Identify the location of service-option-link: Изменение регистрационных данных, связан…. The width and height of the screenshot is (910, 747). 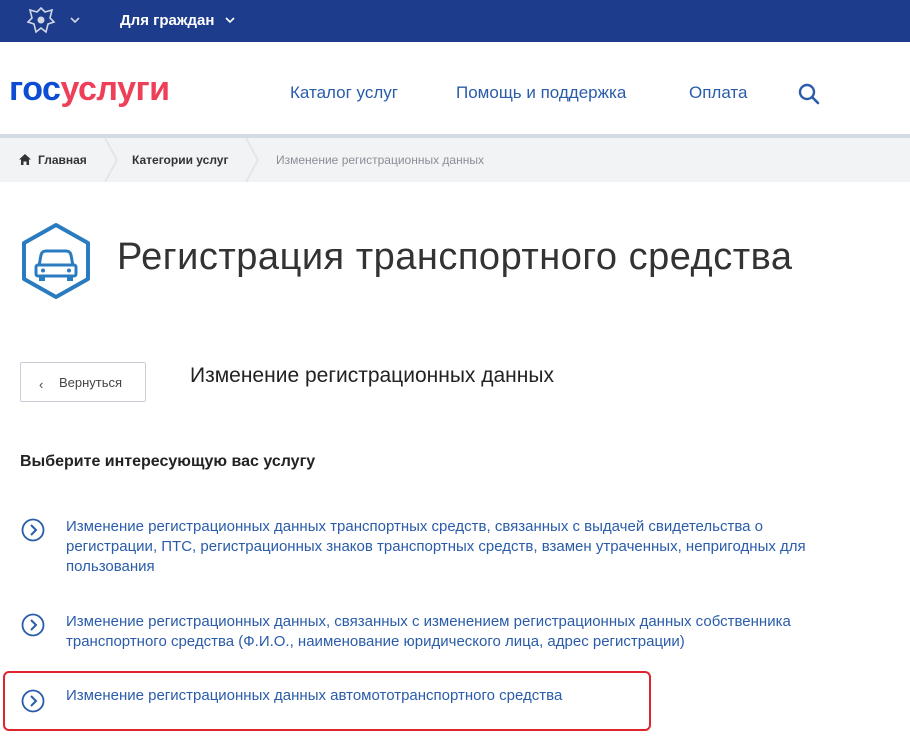
(486, 632).